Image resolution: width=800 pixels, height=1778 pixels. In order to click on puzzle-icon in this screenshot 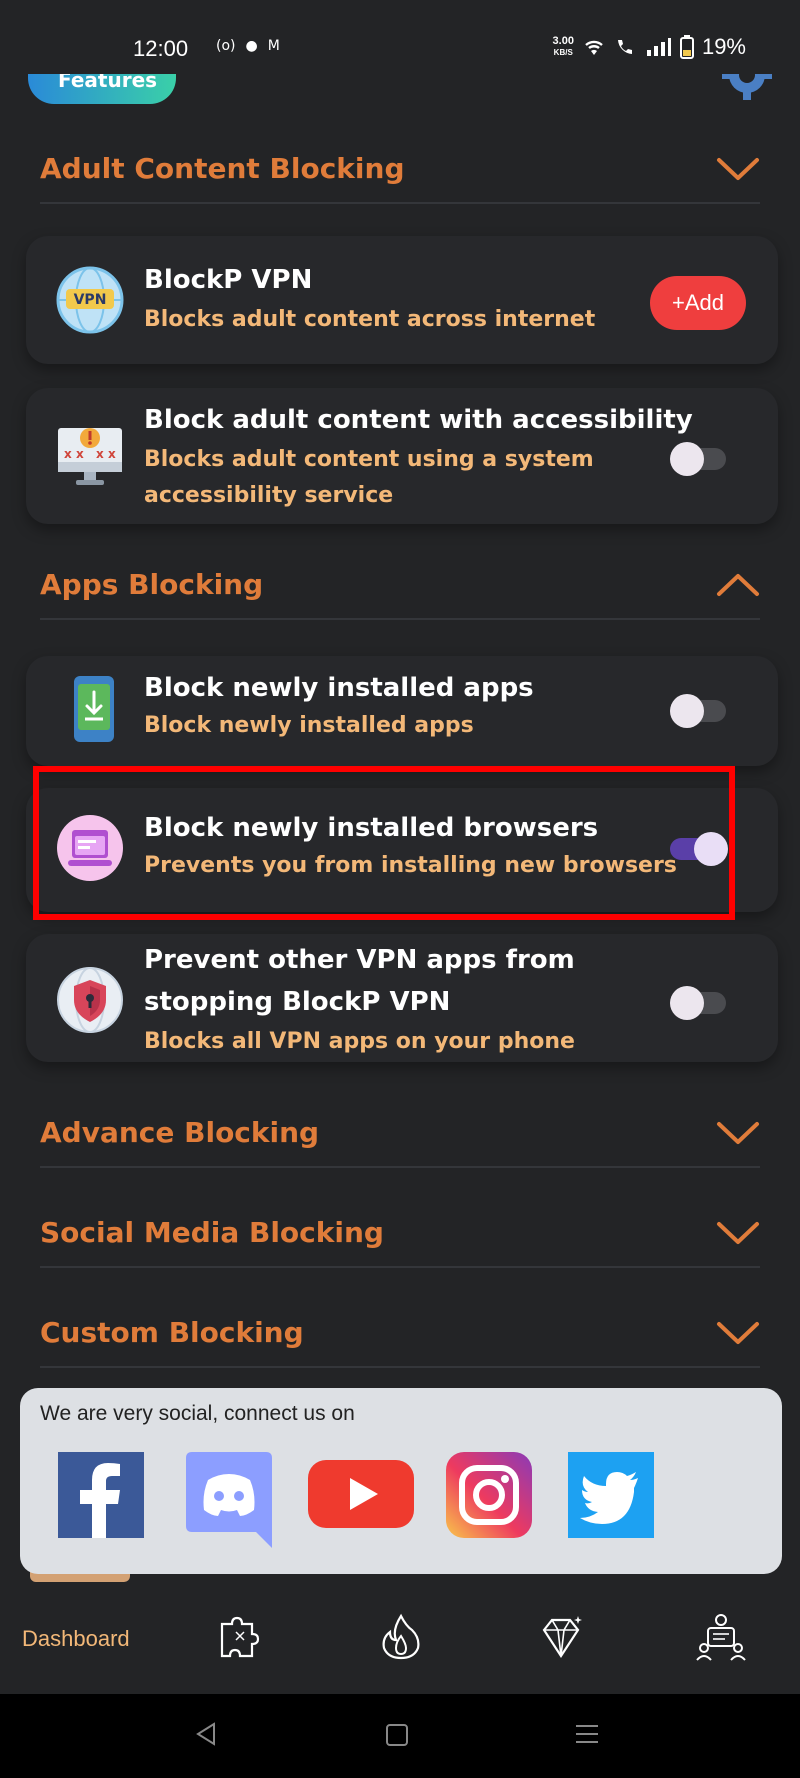, I will do `click(241, 1637)`.